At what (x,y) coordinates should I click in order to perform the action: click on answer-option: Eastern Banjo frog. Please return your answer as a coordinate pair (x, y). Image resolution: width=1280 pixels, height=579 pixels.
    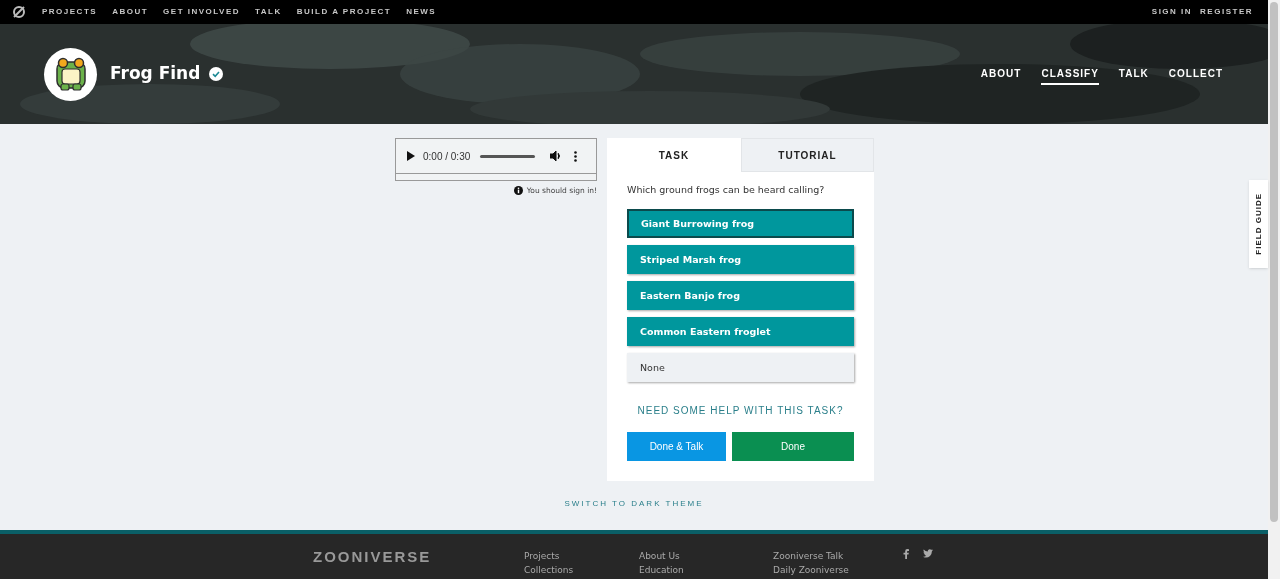
    Looking at the image, I should click on (740, 296).